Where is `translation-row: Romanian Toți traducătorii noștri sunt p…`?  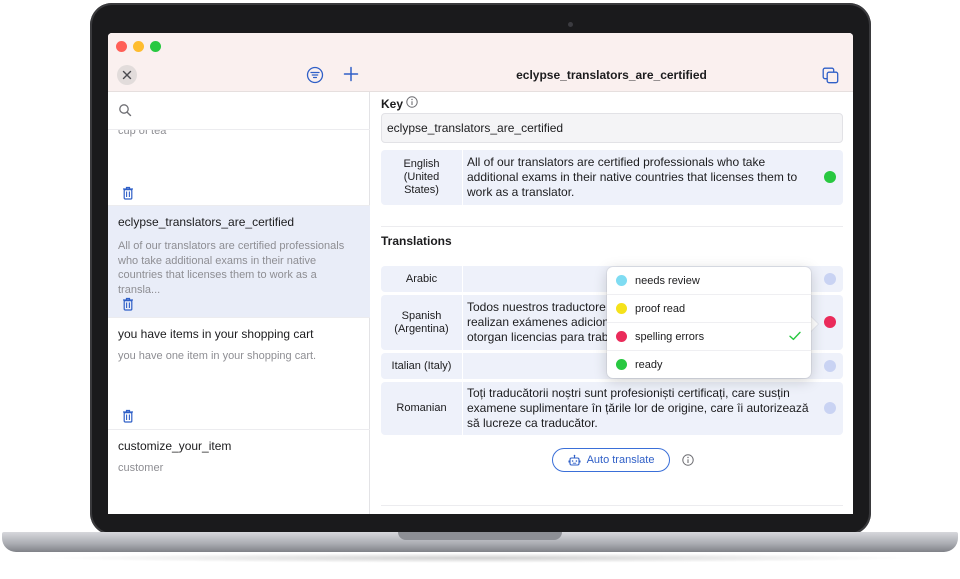
translation-row: Romanian Toți traducătorii noștri sunt p… is located at coordinates (612, 408).